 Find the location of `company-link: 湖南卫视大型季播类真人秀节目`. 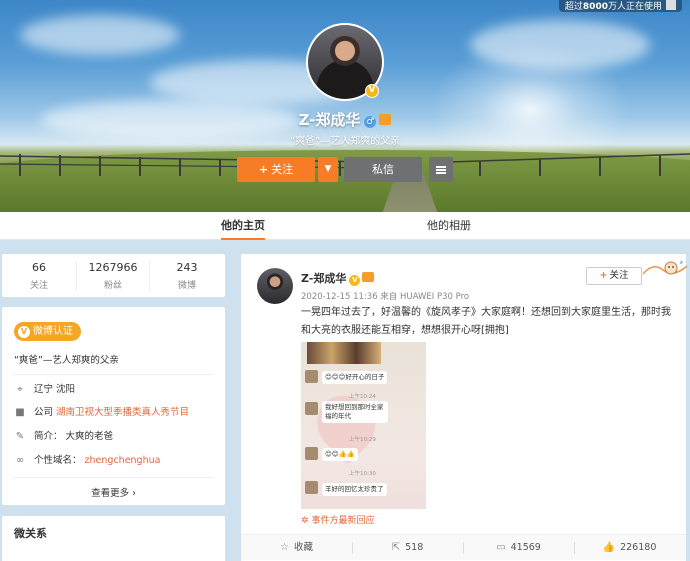

company-link: 湖南卫视大型季播类真人秀节目 is located at coordinates (122, 412).